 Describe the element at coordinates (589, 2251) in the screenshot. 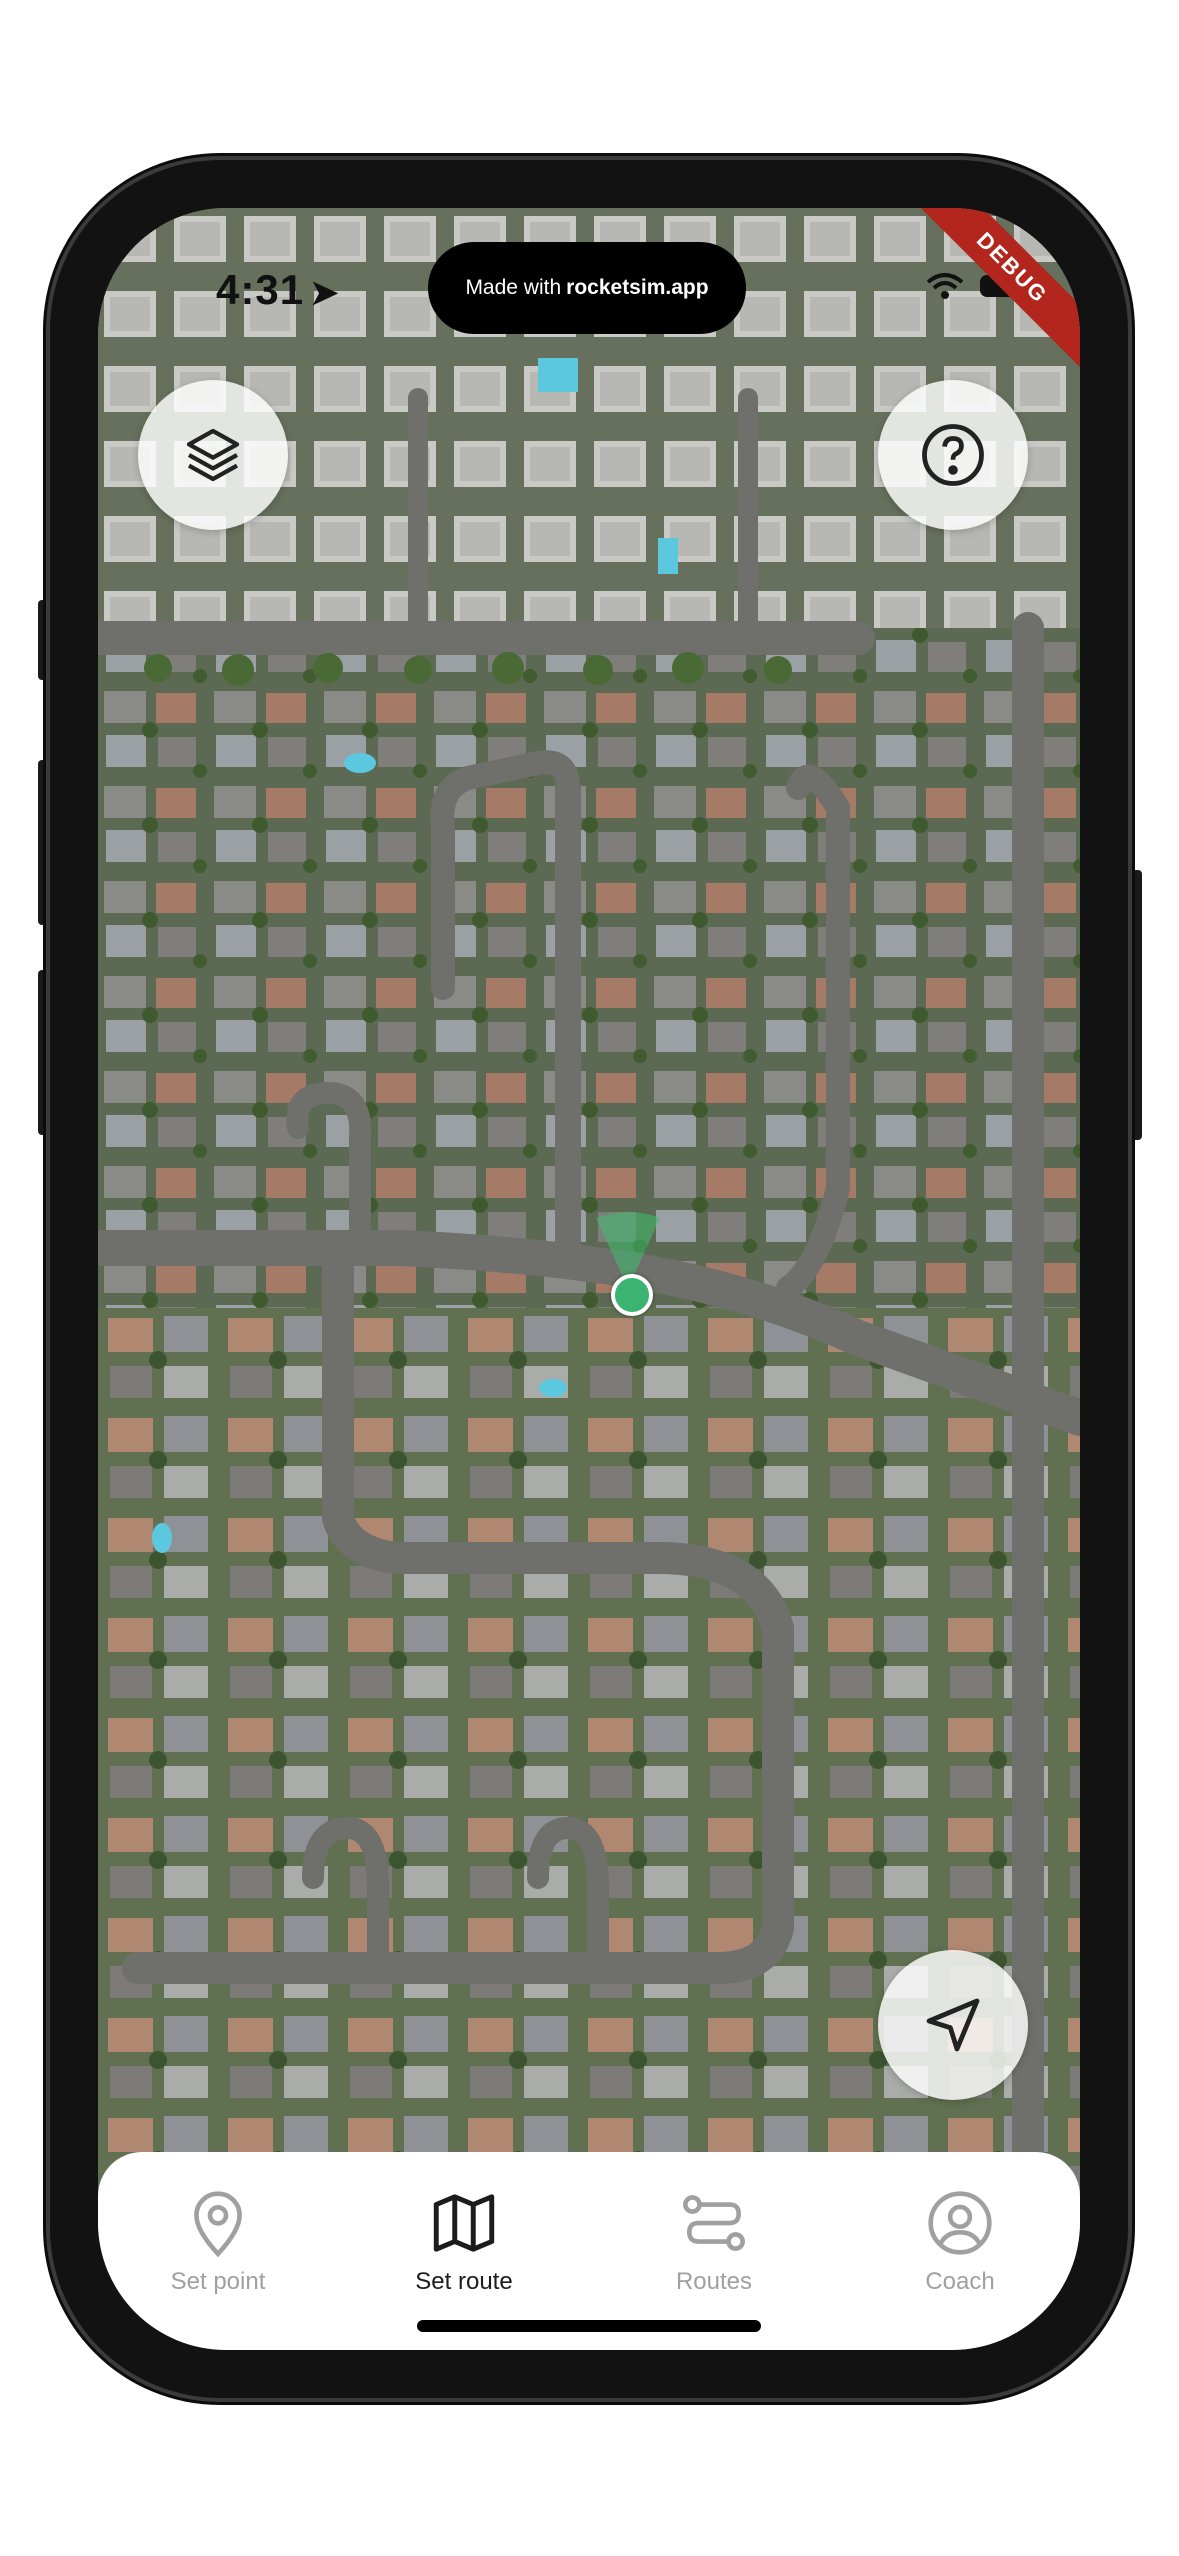

I see `bottom-navigation: Set point Set route Routes Coach` at that location.